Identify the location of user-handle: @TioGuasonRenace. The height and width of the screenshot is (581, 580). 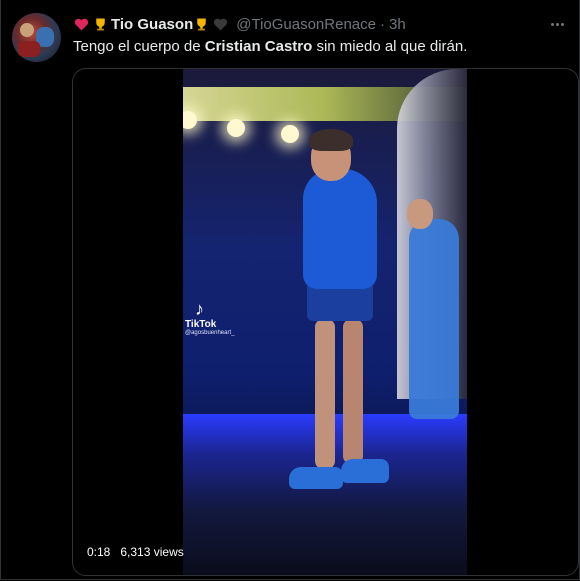
(306, 24).